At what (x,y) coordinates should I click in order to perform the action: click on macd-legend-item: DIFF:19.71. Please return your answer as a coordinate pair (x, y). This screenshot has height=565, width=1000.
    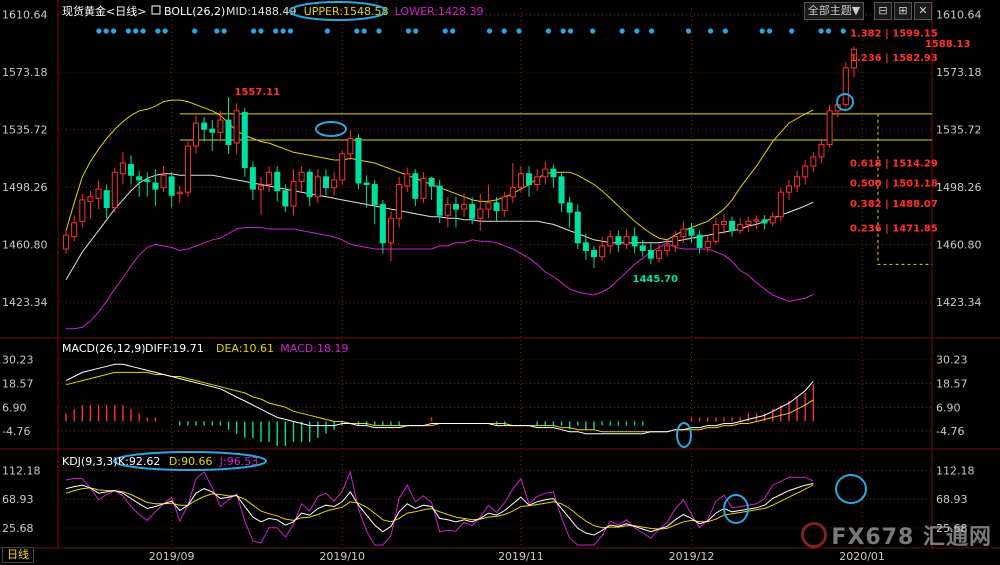
    Looking at the image, I should click on (174, 348).